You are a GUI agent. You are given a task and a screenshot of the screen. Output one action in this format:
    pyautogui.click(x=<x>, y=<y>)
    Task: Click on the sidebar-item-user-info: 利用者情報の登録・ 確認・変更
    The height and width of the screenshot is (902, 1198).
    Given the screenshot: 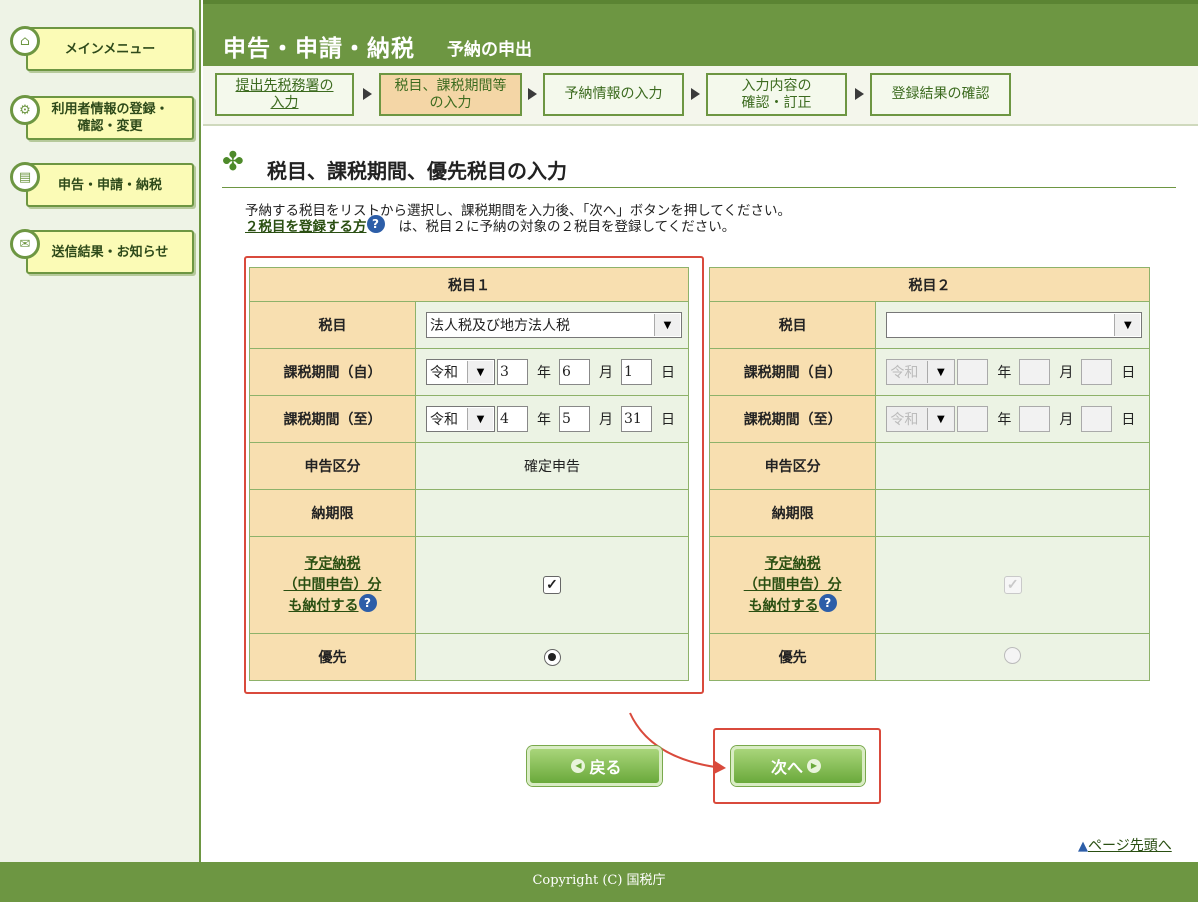 What is the action you would take?
    pyautogui.click(x=110, y=118)
    